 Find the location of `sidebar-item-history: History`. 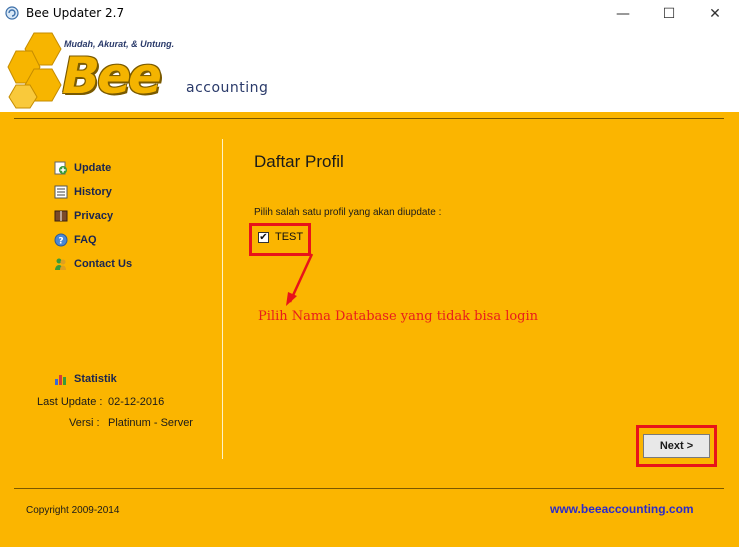

sidebar-item-history: History is located at coordinates (83, 192).